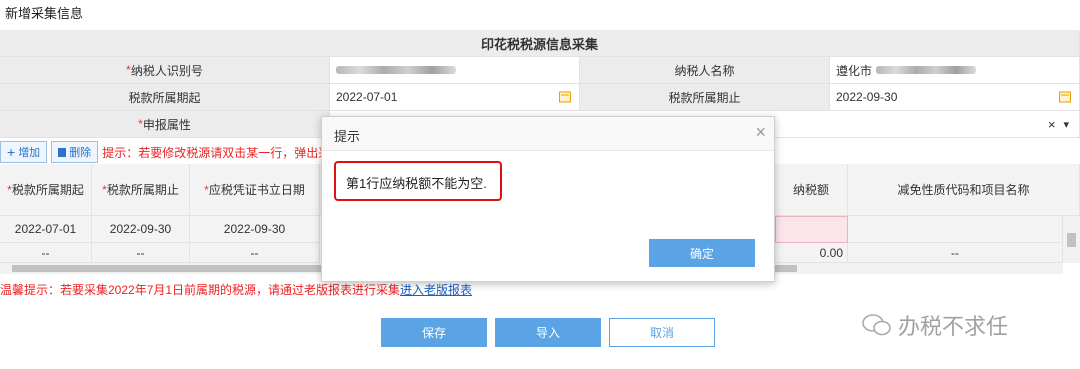 This screenshot has height=369, width=1080. I want to click on masked-taxpayer-id, so click(396, 70).